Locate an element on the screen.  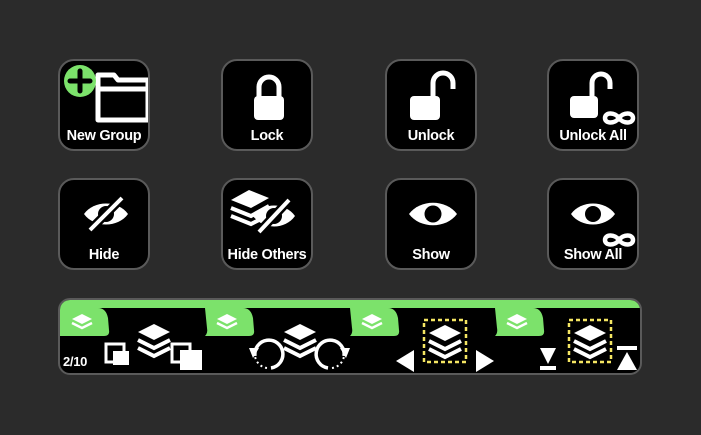
unlock-label: Unlock is located at coordinates (431, 136).